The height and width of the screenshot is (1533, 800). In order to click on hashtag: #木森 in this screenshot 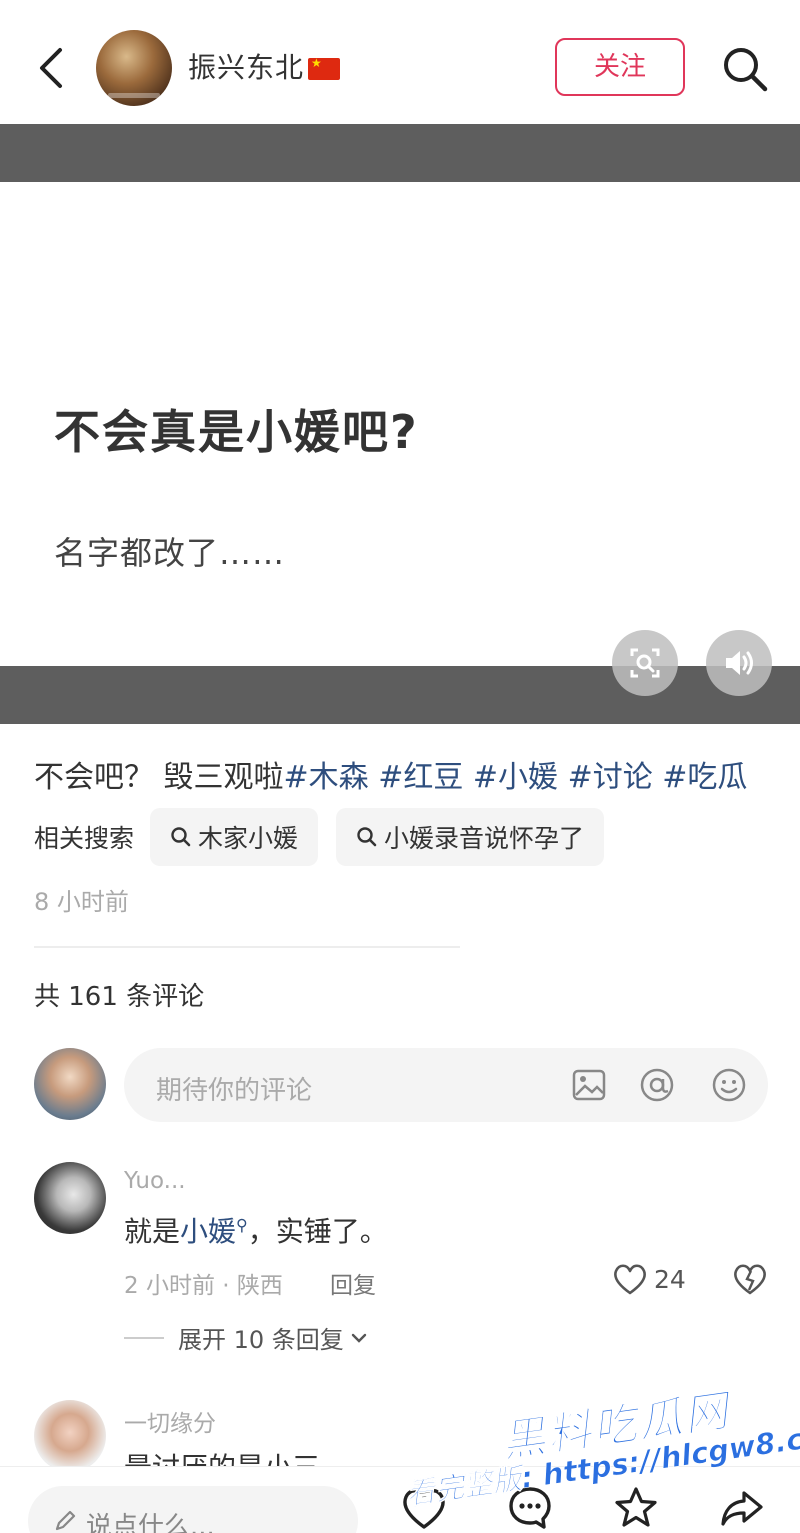, I will do `click(326, 777)`.